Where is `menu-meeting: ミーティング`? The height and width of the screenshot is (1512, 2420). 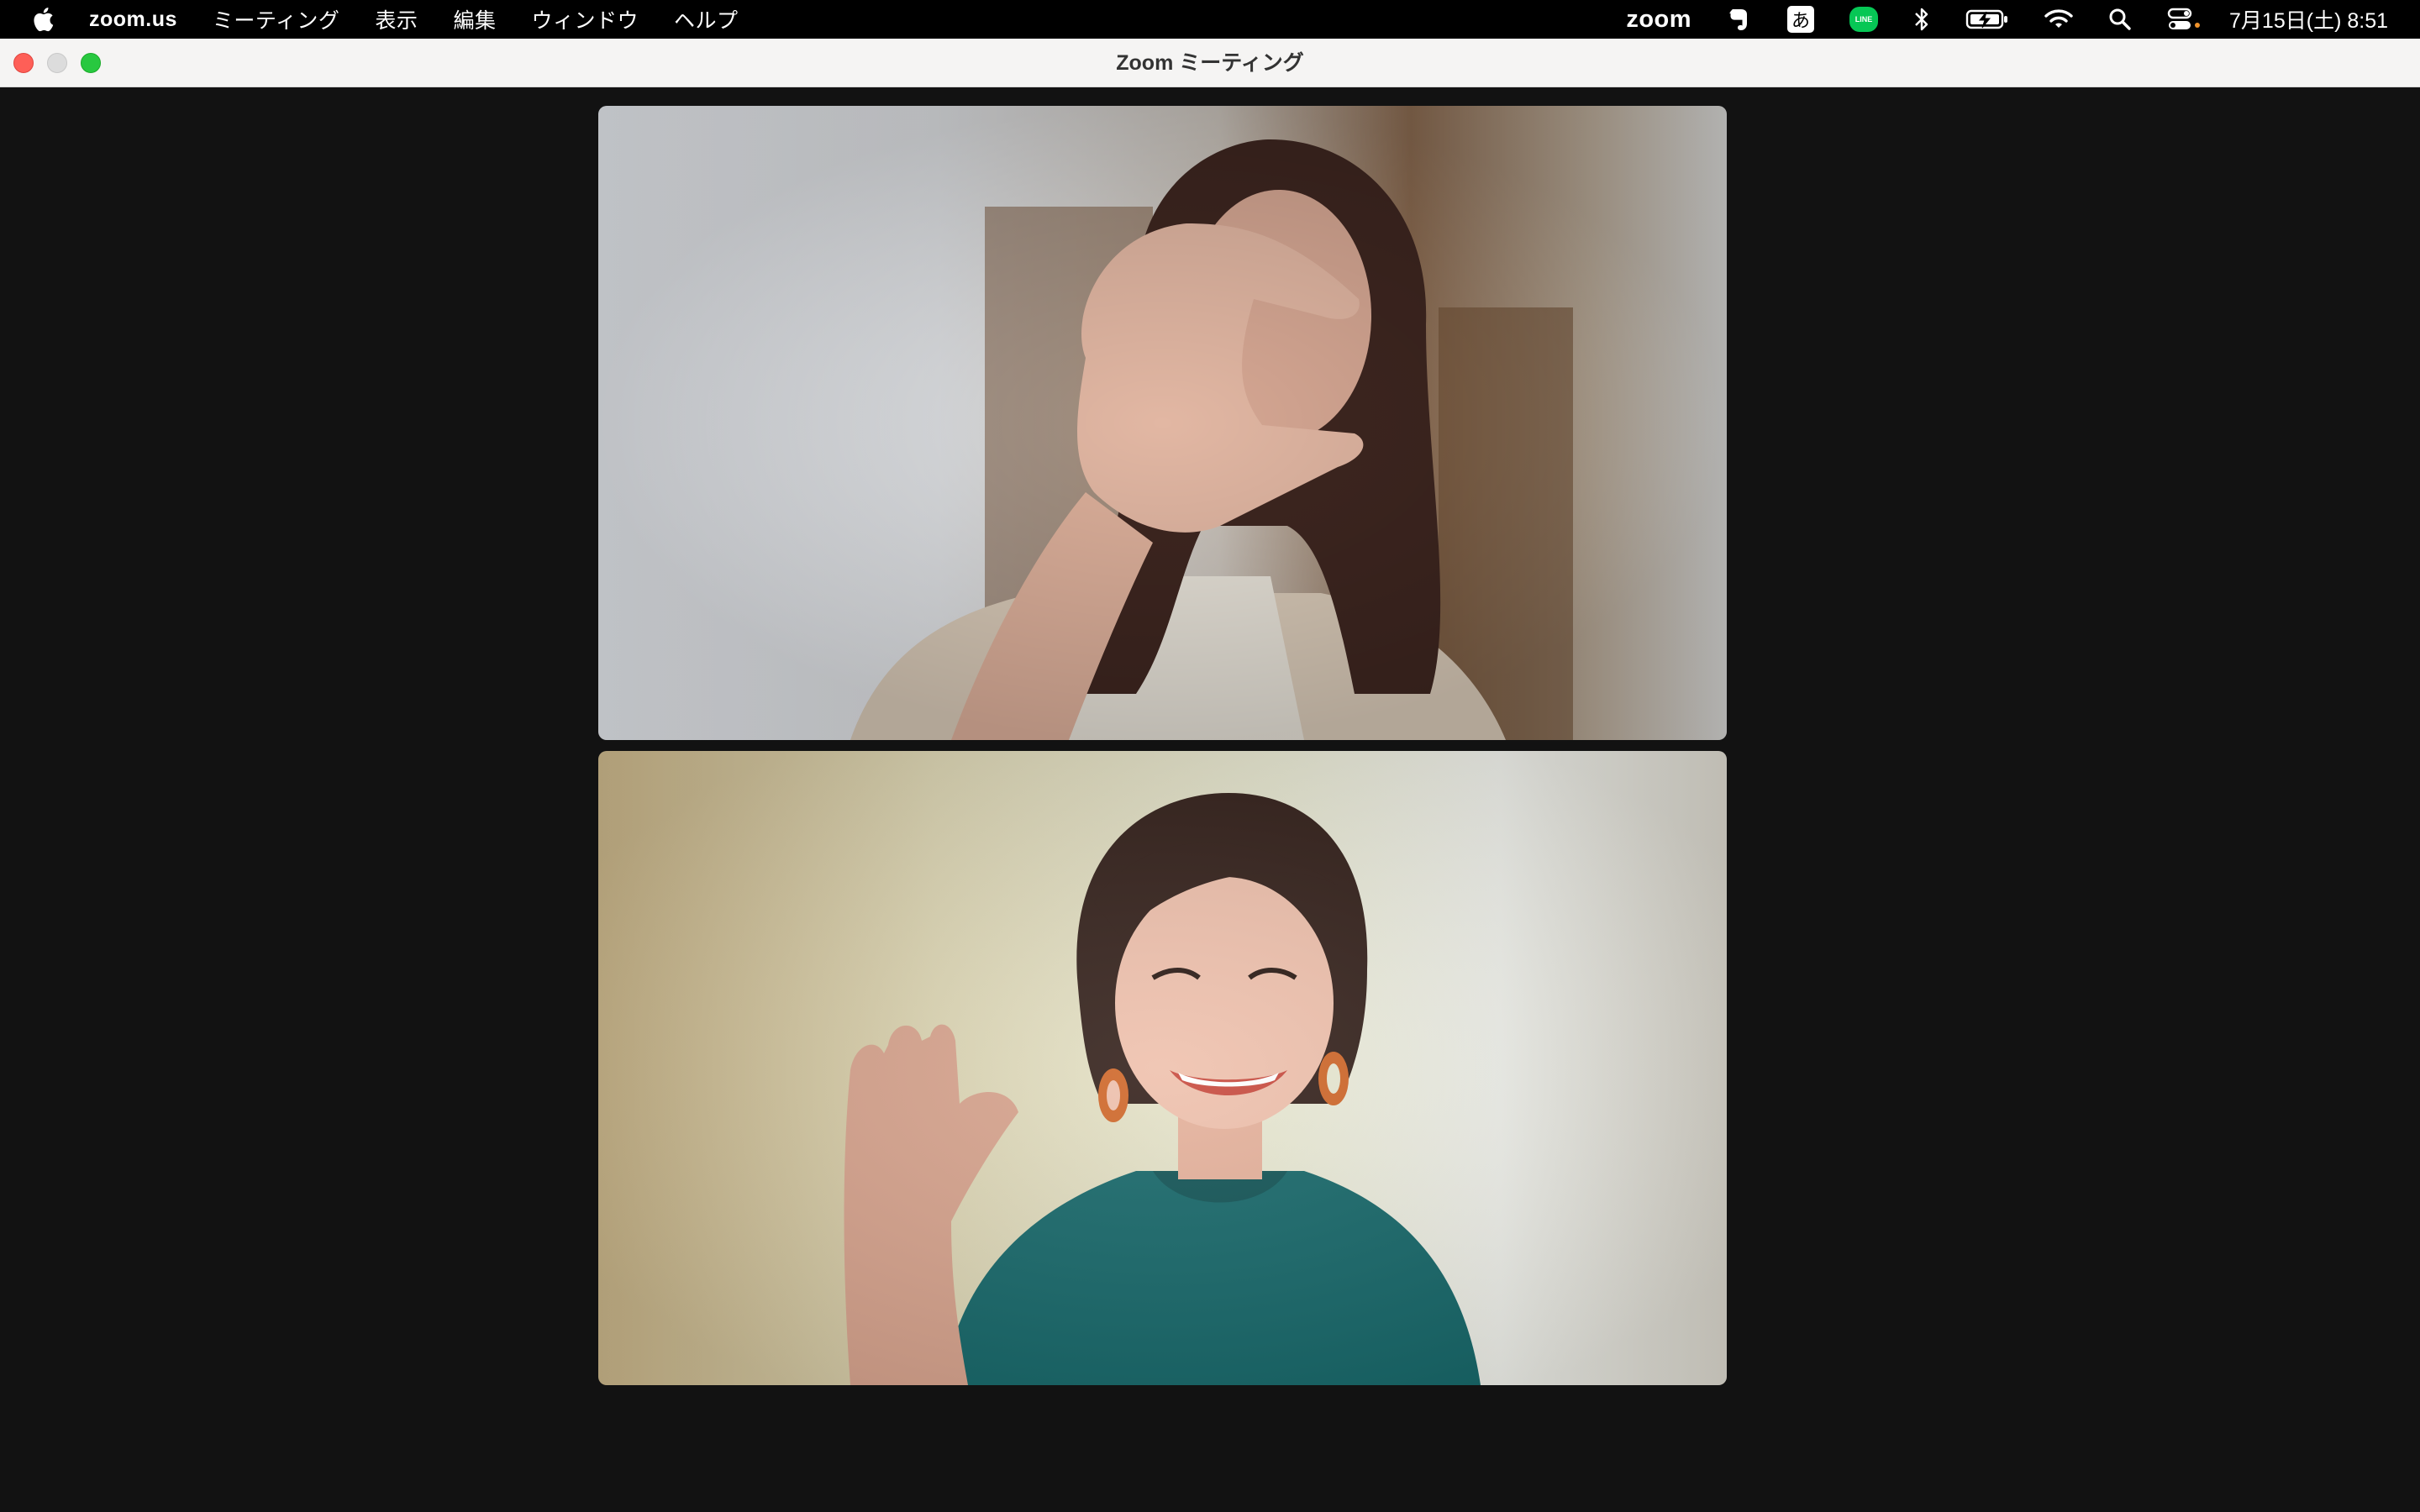 menu-meeting: ミーティング is located at coordinates (276, 19).